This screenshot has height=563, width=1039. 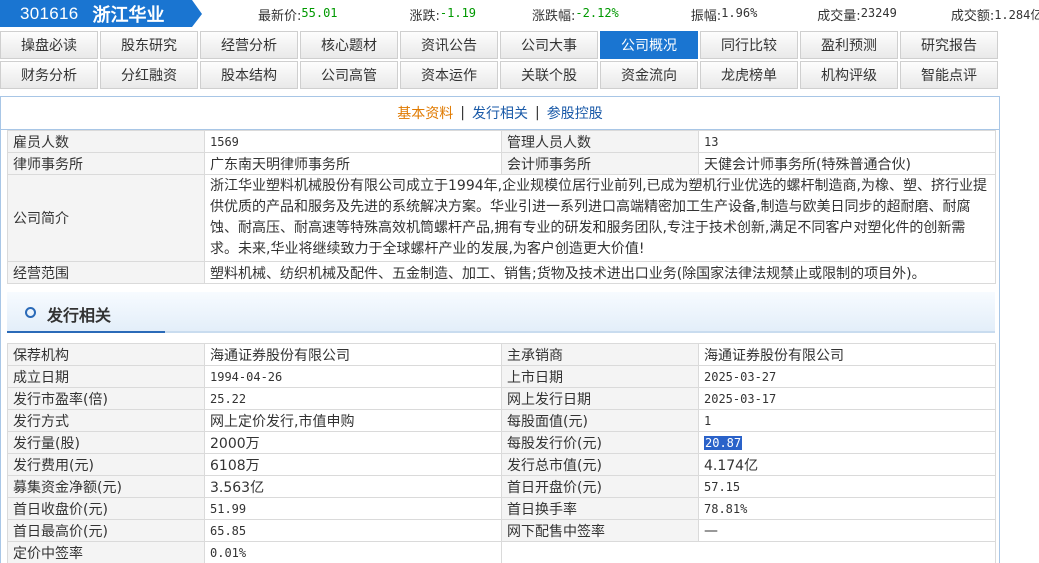 What do you see at coordinates (106, 420) in the screenshot?
I see `issue-key: 发行方式` at bounding box center [106, 420].